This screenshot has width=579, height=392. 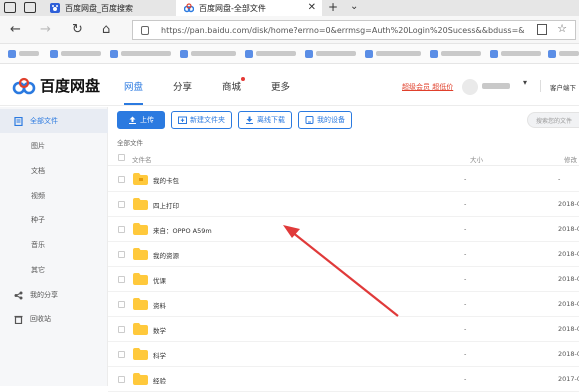 I want to click on select-all-checkbox, so click(x=121, y=157).